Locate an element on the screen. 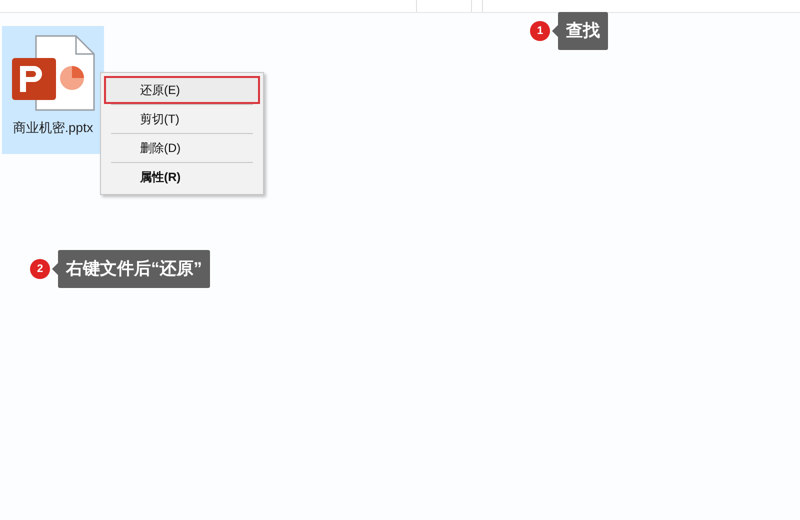 The height and width of the screenshot is (520, 800). file-item: 商业机密.pptx is located at coordinates (53, 90).